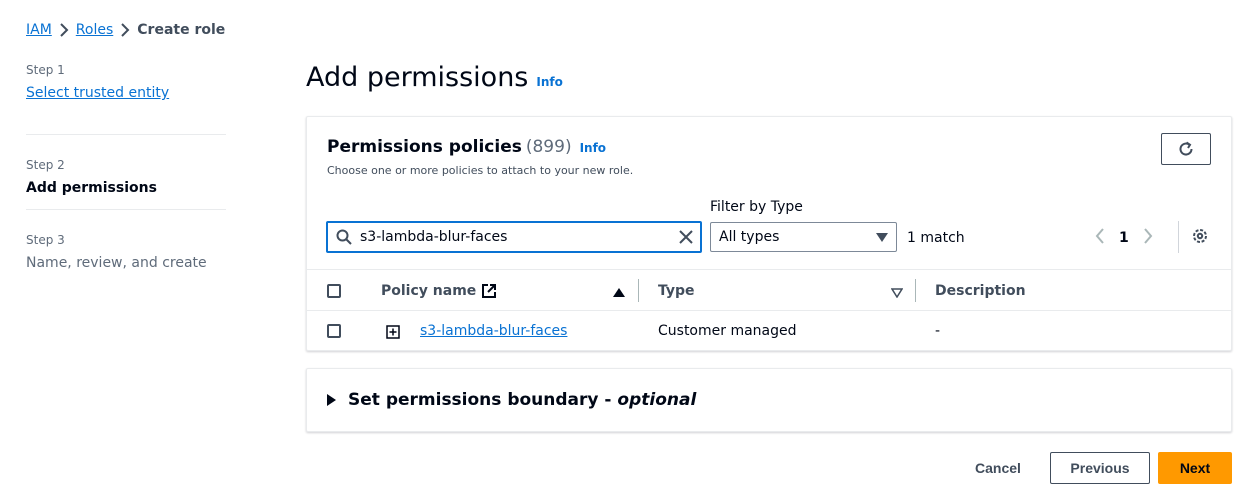 Image resolution: width=1243 pixels, height=502 pixels. I want to click on column-type-label: Type, so click(676, 291).